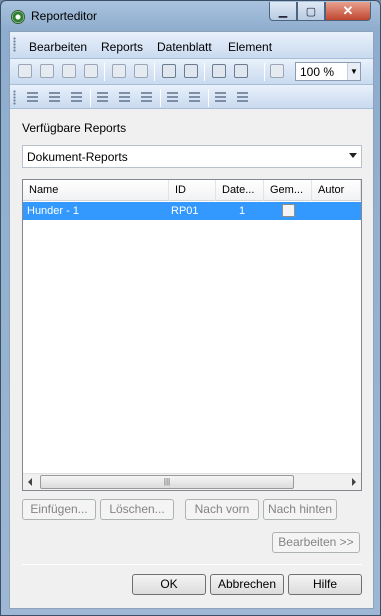 The height and width of the screenshot is (616, 381). What do you see at coordinates (147, 97) in the screenshot?
I see `align-right-icon` at bounding box center [147, 97].